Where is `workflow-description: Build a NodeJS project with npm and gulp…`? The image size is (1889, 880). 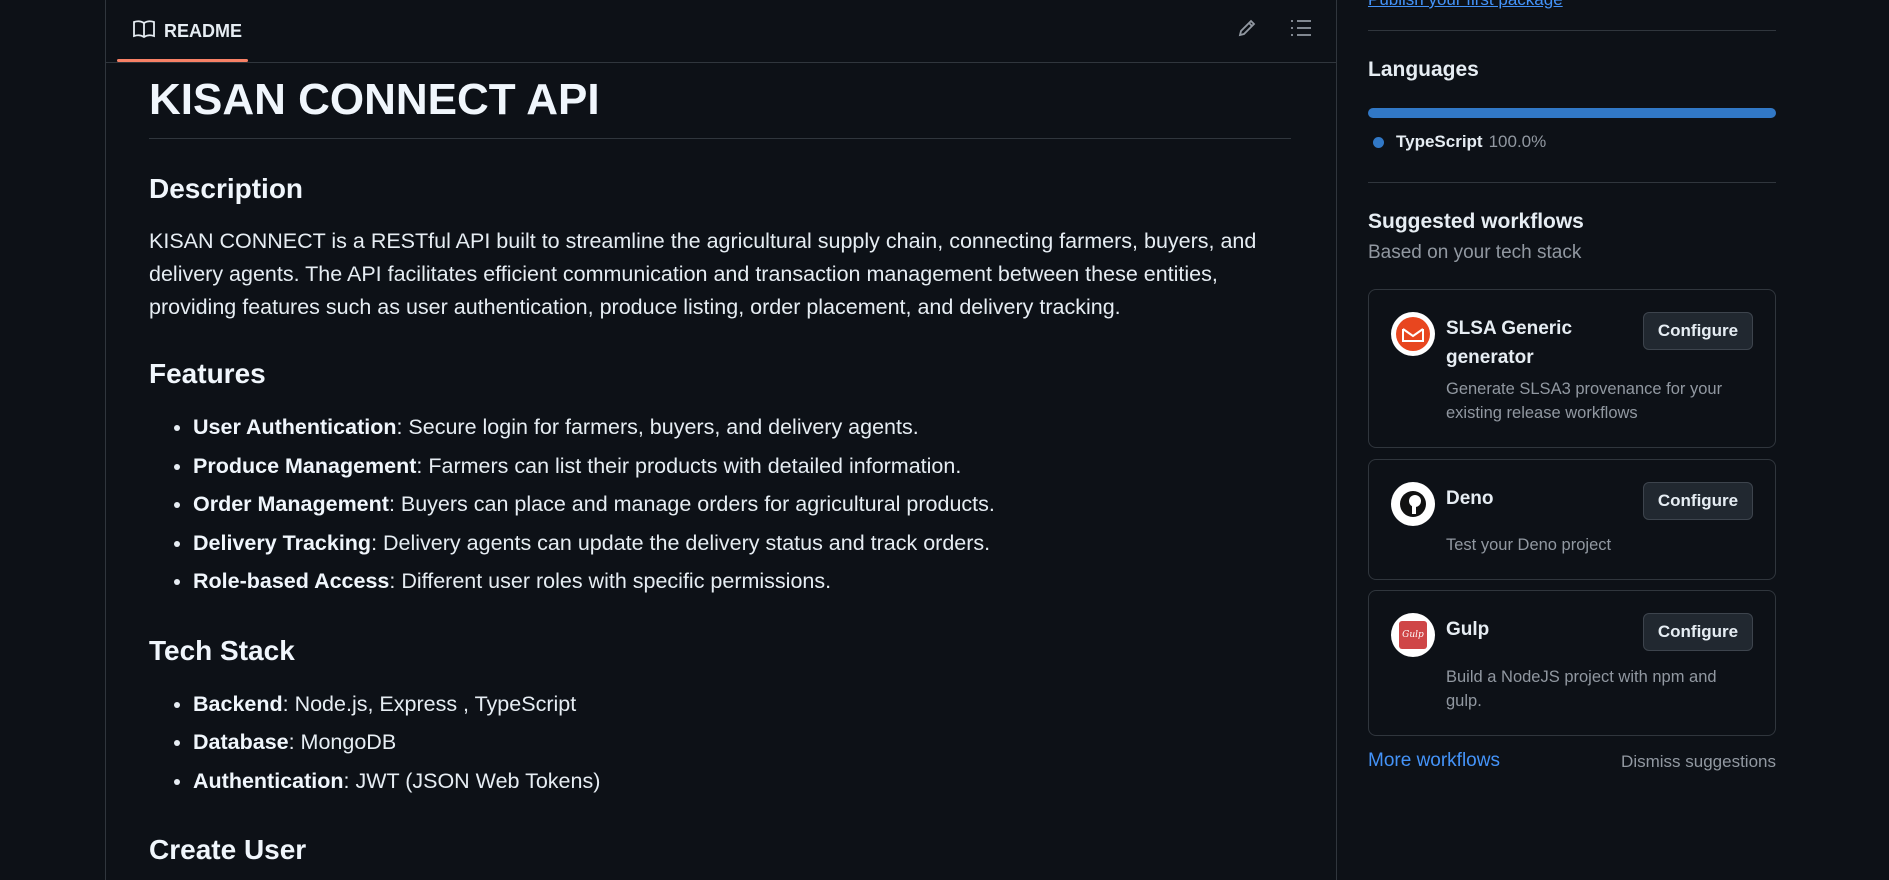 workflow-description: Build a NodeJS project with npm and gulp… is located at coordinates (1581, 689).